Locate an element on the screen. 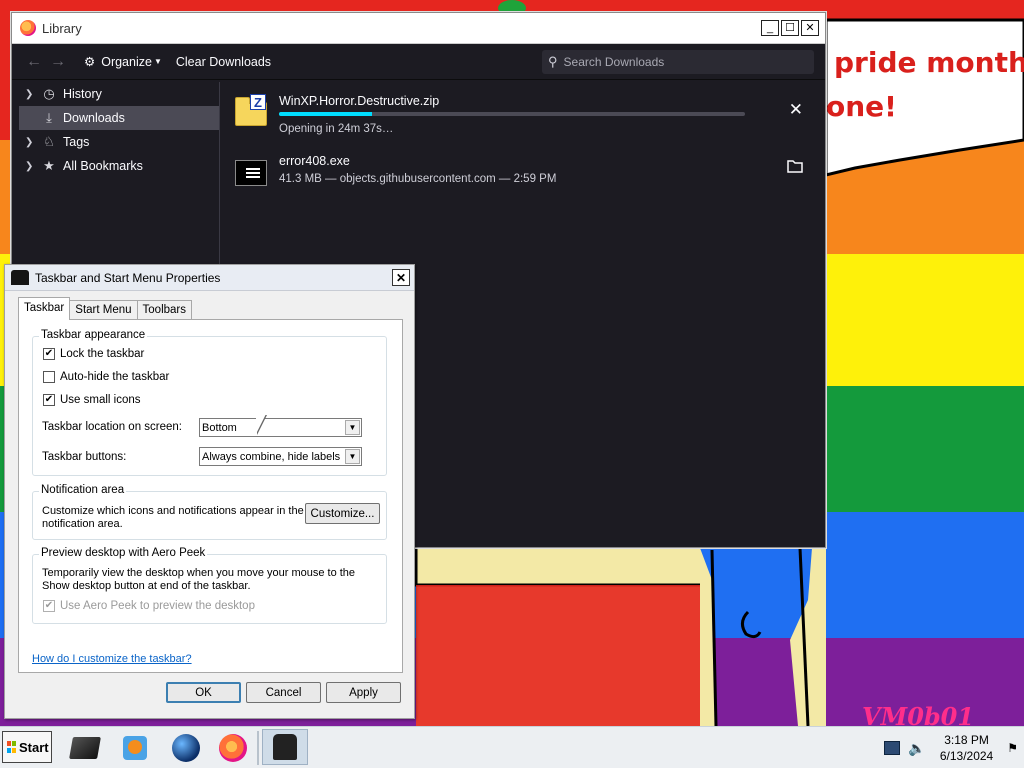 The image size is (1024, 769). cube-app-icon is located at coordinates (85, 748).